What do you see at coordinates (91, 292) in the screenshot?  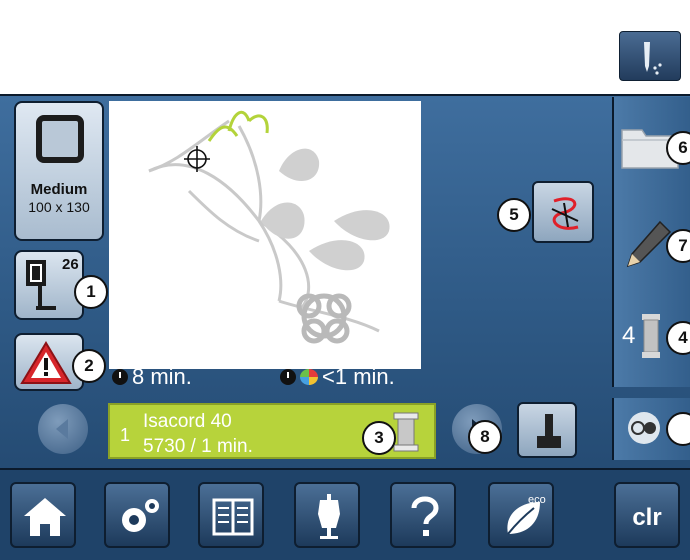 I see `callout-1: 1` at bounding box center [91, 292].